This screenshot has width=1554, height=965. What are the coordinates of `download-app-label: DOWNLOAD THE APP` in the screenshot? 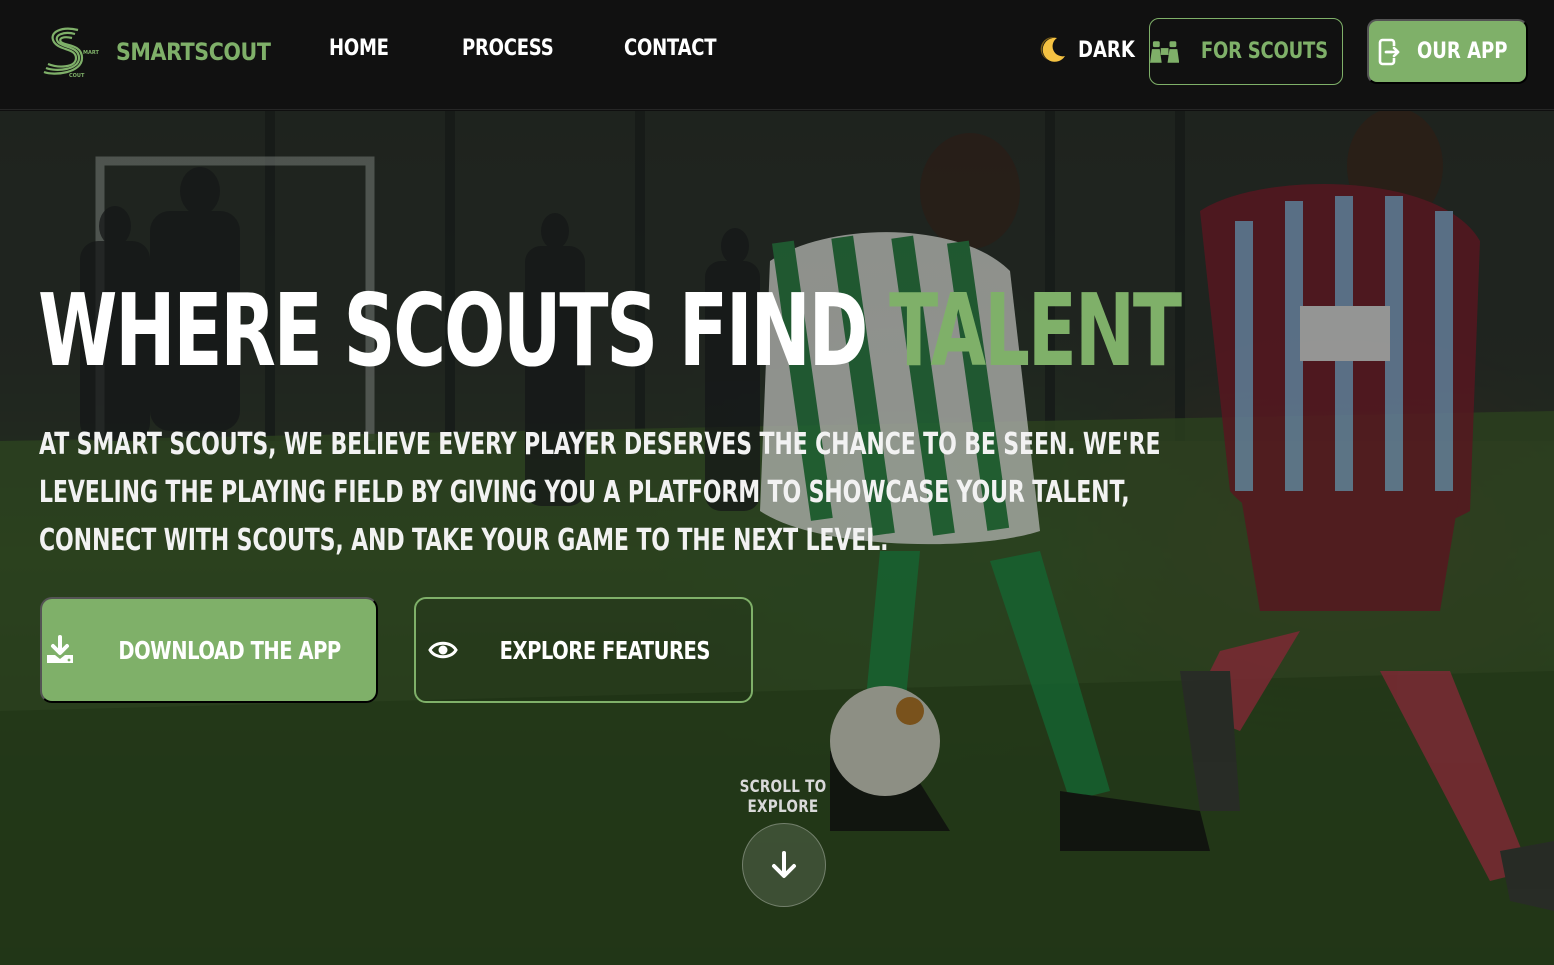 It's located at (230, 650).